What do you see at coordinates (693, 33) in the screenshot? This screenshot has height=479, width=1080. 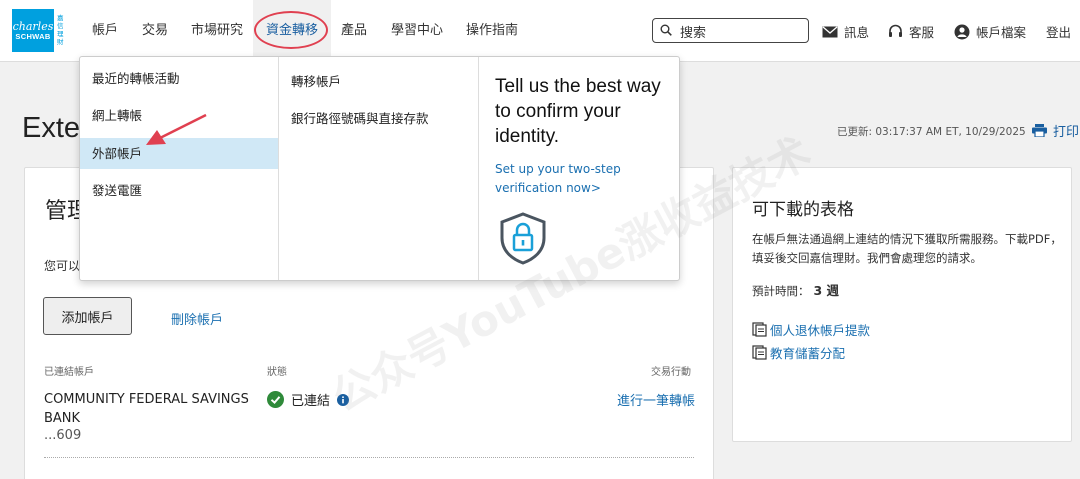 I see `search-placeholder: 搜索` at bounding box center [693, 33].